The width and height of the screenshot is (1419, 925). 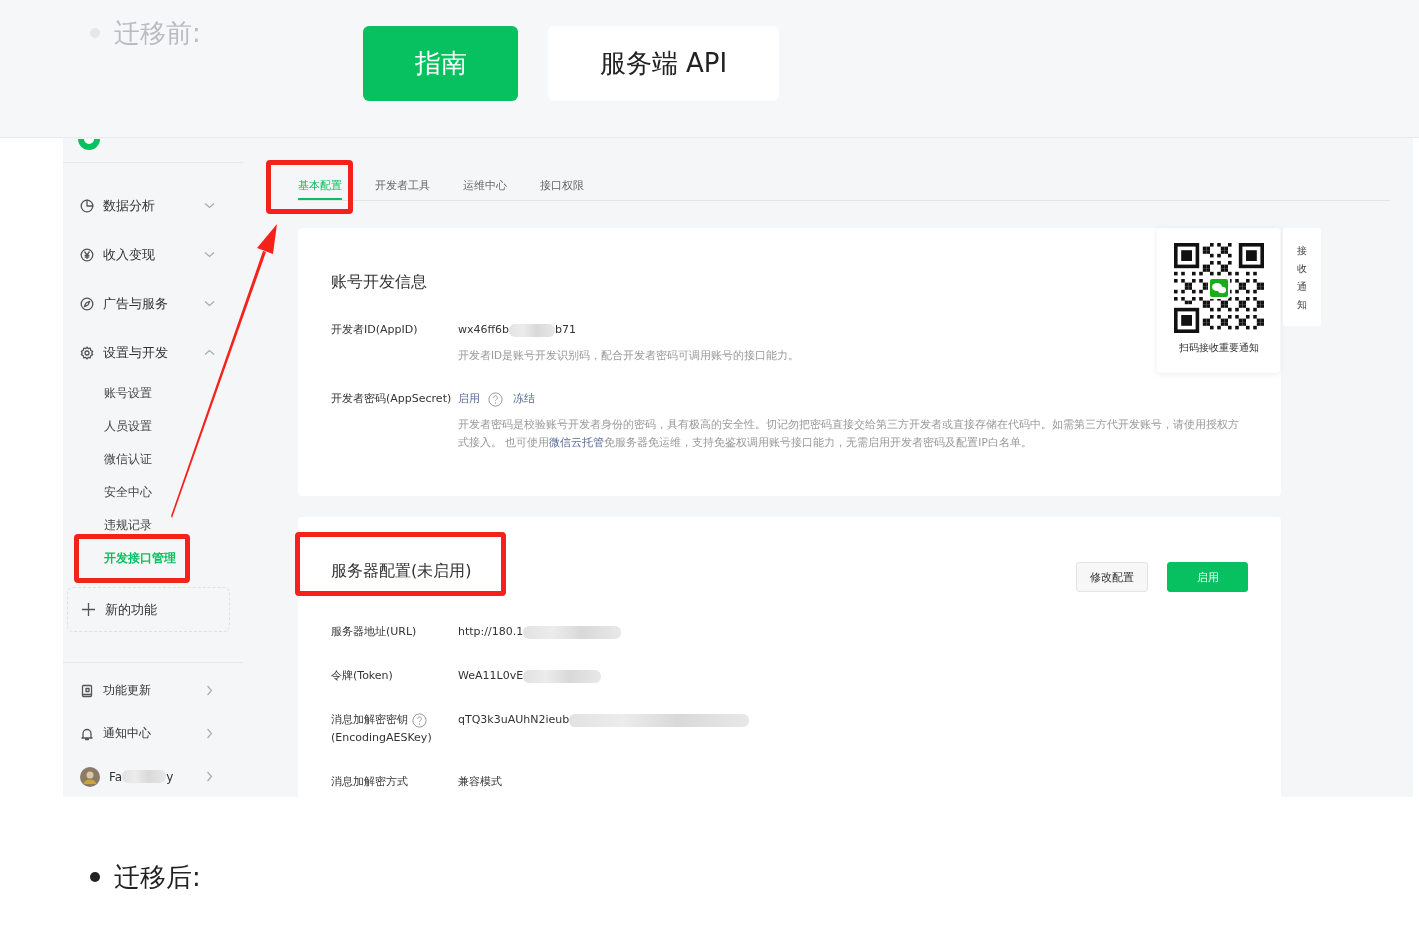 What do you see at coordinates (485, 186) in the screenshot?
I see `tab: 运维中心` at bounding box center [485, 186].